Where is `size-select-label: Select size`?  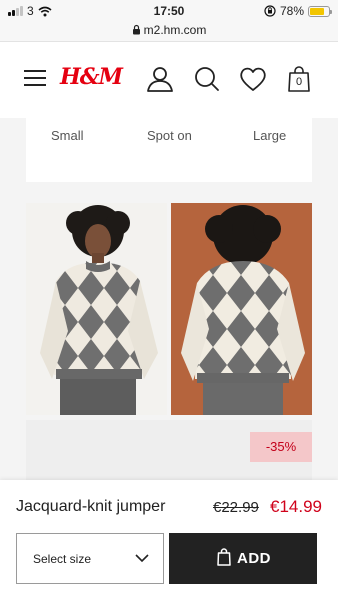
size-select-label: Select size is located at coordinates (62, 559).